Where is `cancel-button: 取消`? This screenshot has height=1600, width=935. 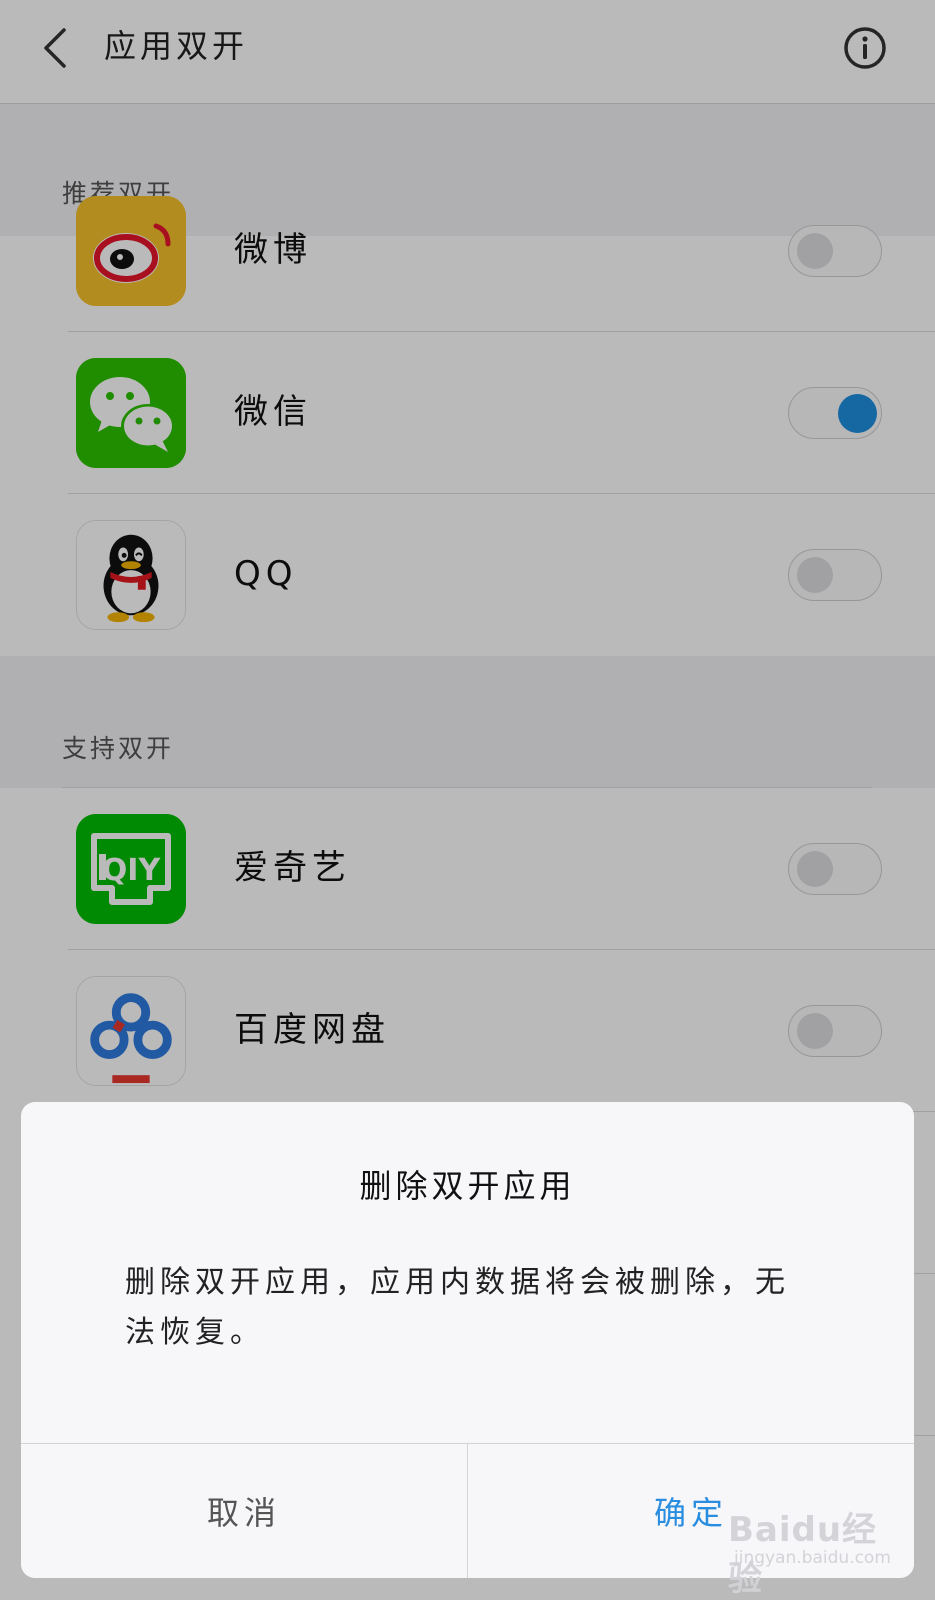 cancel-button: 取消 is located at coordinates (244, 1511).